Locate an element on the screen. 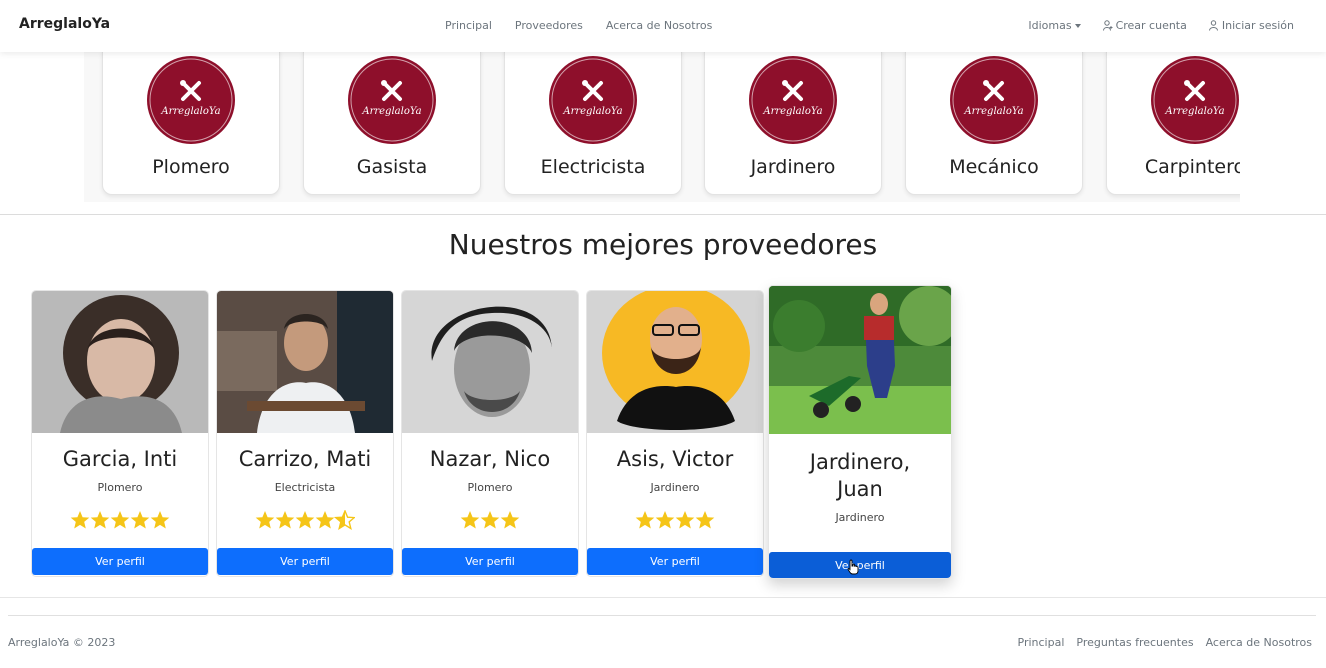  user-nav: Idiomas Crear cuenta Iniciar sesión is located at coordinates (1150, 25).